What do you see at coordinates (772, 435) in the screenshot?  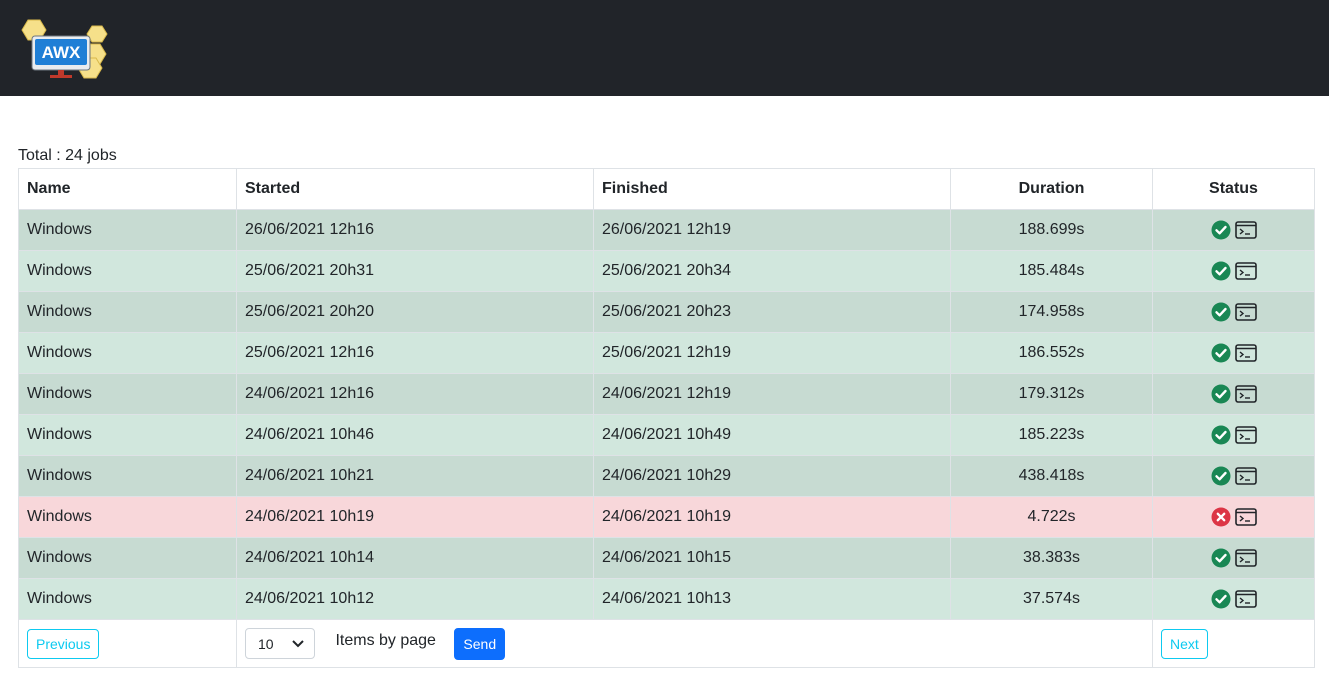 I see `job-finished: 24/06/2021 10h49` at bounding box center [772, 435].